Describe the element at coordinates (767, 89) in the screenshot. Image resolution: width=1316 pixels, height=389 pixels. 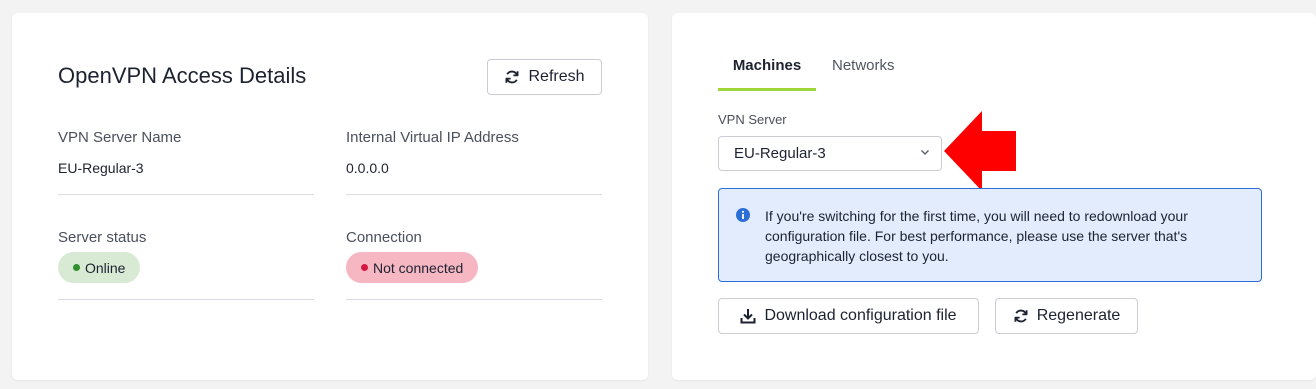
I see `active-tab-indicator` at that location.